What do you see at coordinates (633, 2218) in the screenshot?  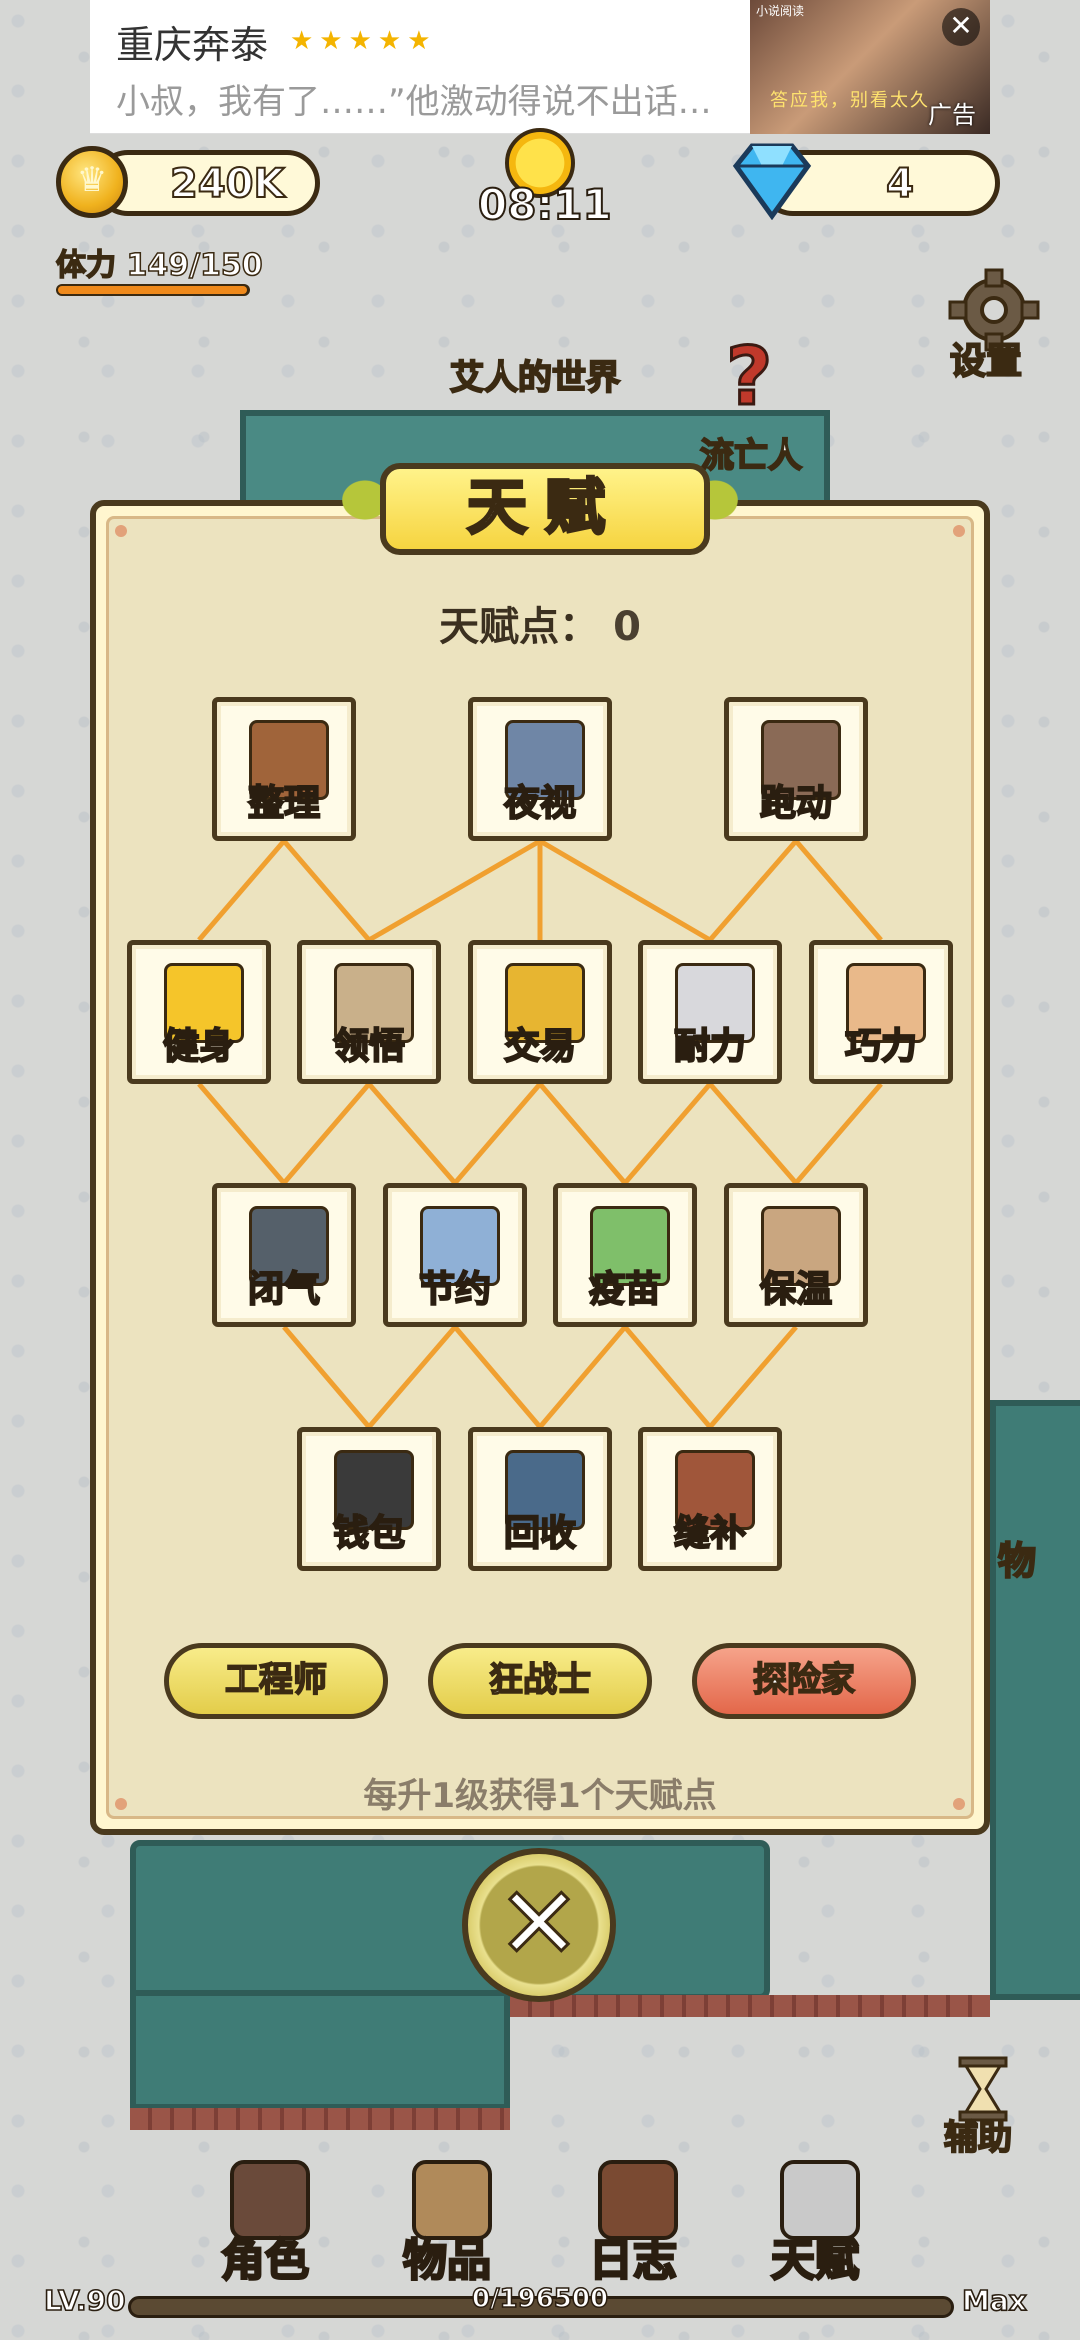 I see `nav-item-journal: 日志` at bounding box center [633, 2218].